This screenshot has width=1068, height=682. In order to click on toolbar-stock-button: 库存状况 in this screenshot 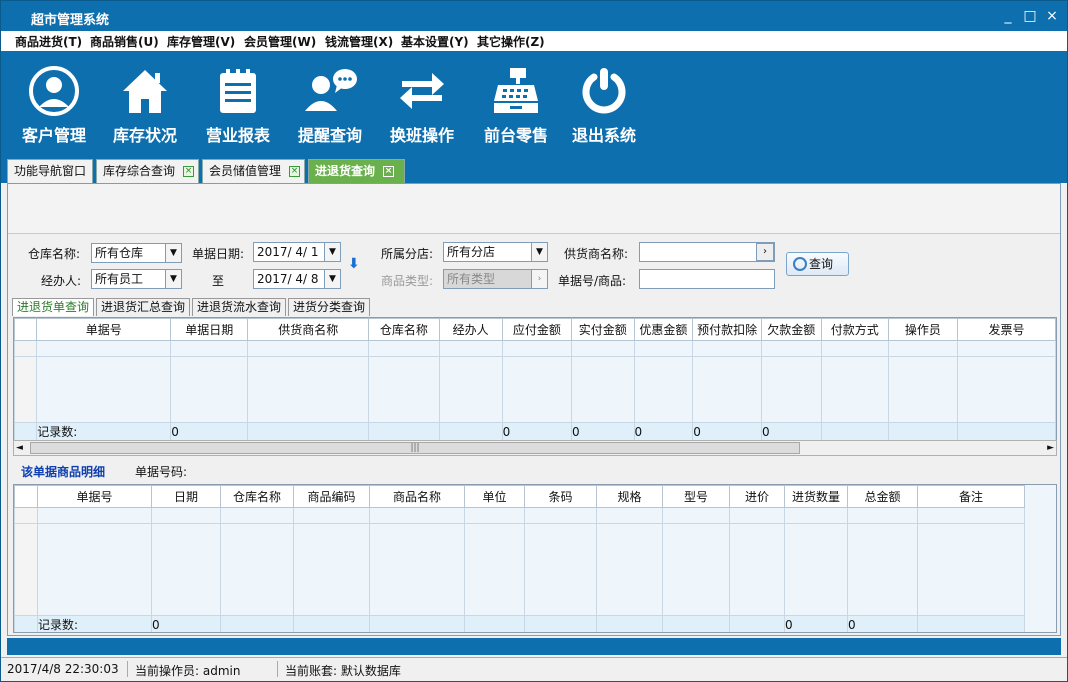, I will do `click(145, 108)`.